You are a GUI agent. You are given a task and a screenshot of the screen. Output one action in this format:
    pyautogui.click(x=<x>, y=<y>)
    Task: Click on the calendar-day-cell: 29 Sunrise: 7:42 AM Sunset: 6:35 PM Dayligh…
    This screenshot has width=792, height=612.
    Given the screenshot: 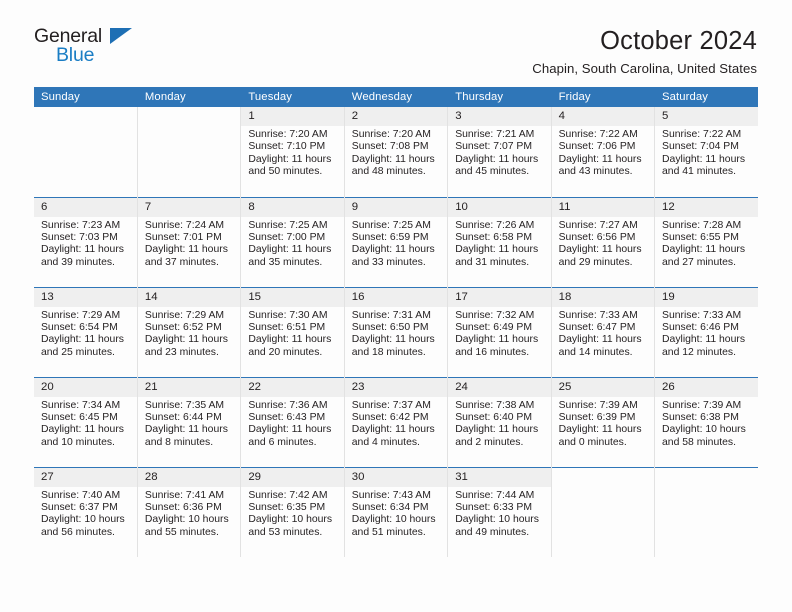 What is the action you would take?
    pyautogui.click(x=292, y=511)
    